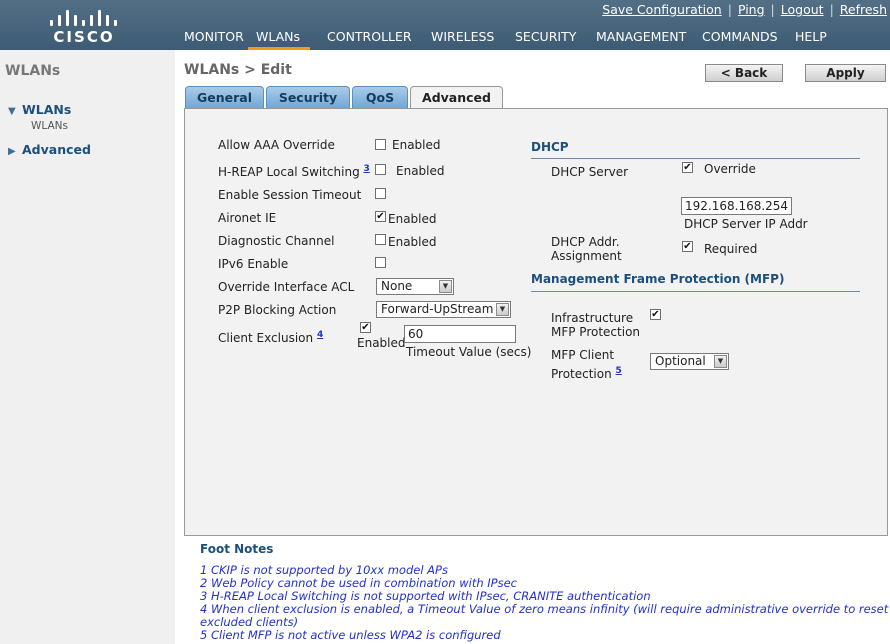  Describe the element at coordinates (253, 264) in the screenshot. I see `ipv6-enable-label: IPv6 Enable` at that location.